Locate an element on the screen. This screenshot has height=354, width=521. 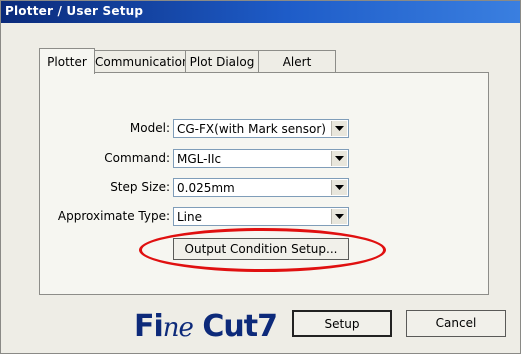
setup-button: Setup is located at coordinates (342, 323).